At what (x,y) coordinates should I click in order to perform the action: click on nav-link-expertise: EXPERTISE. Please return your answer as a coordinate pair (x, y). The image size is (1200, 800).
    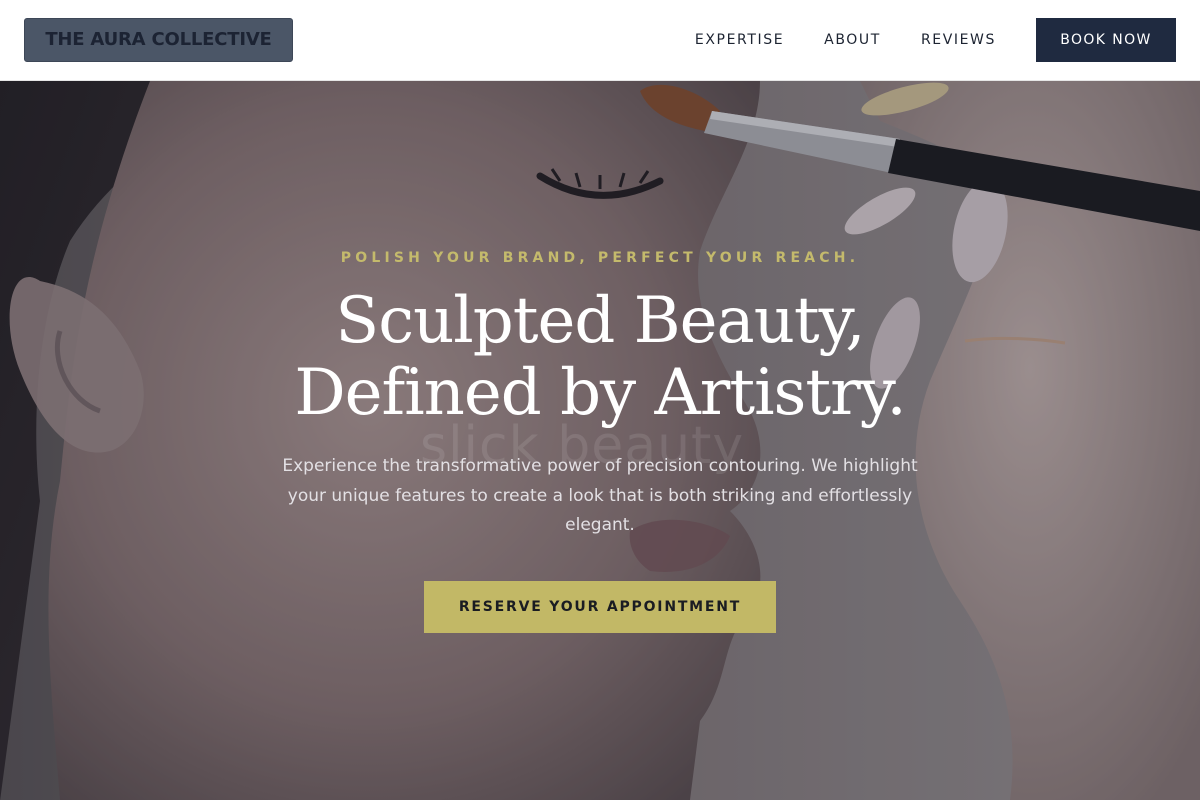
    Looking at the image, I should click on (739, 40).